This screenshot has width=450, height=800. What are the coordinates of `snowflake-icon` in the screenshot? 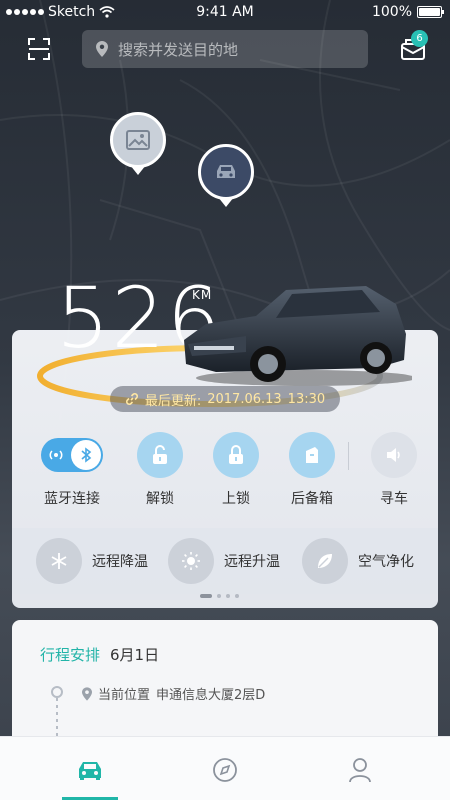 It's located at (59, 561).